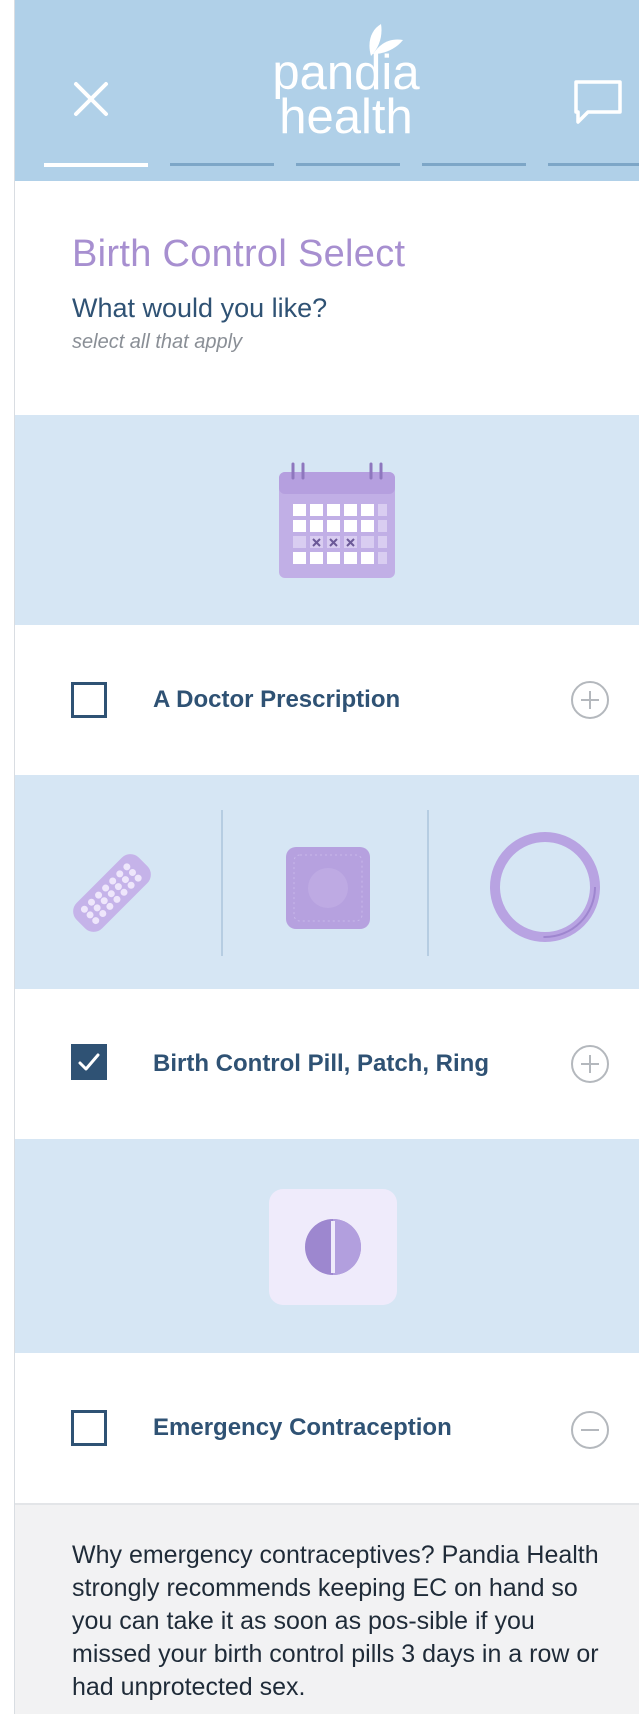  What do you see at coordinates (598, 102) in the screenshot?
I see `chat-icon` at bounding box center [598, 102].